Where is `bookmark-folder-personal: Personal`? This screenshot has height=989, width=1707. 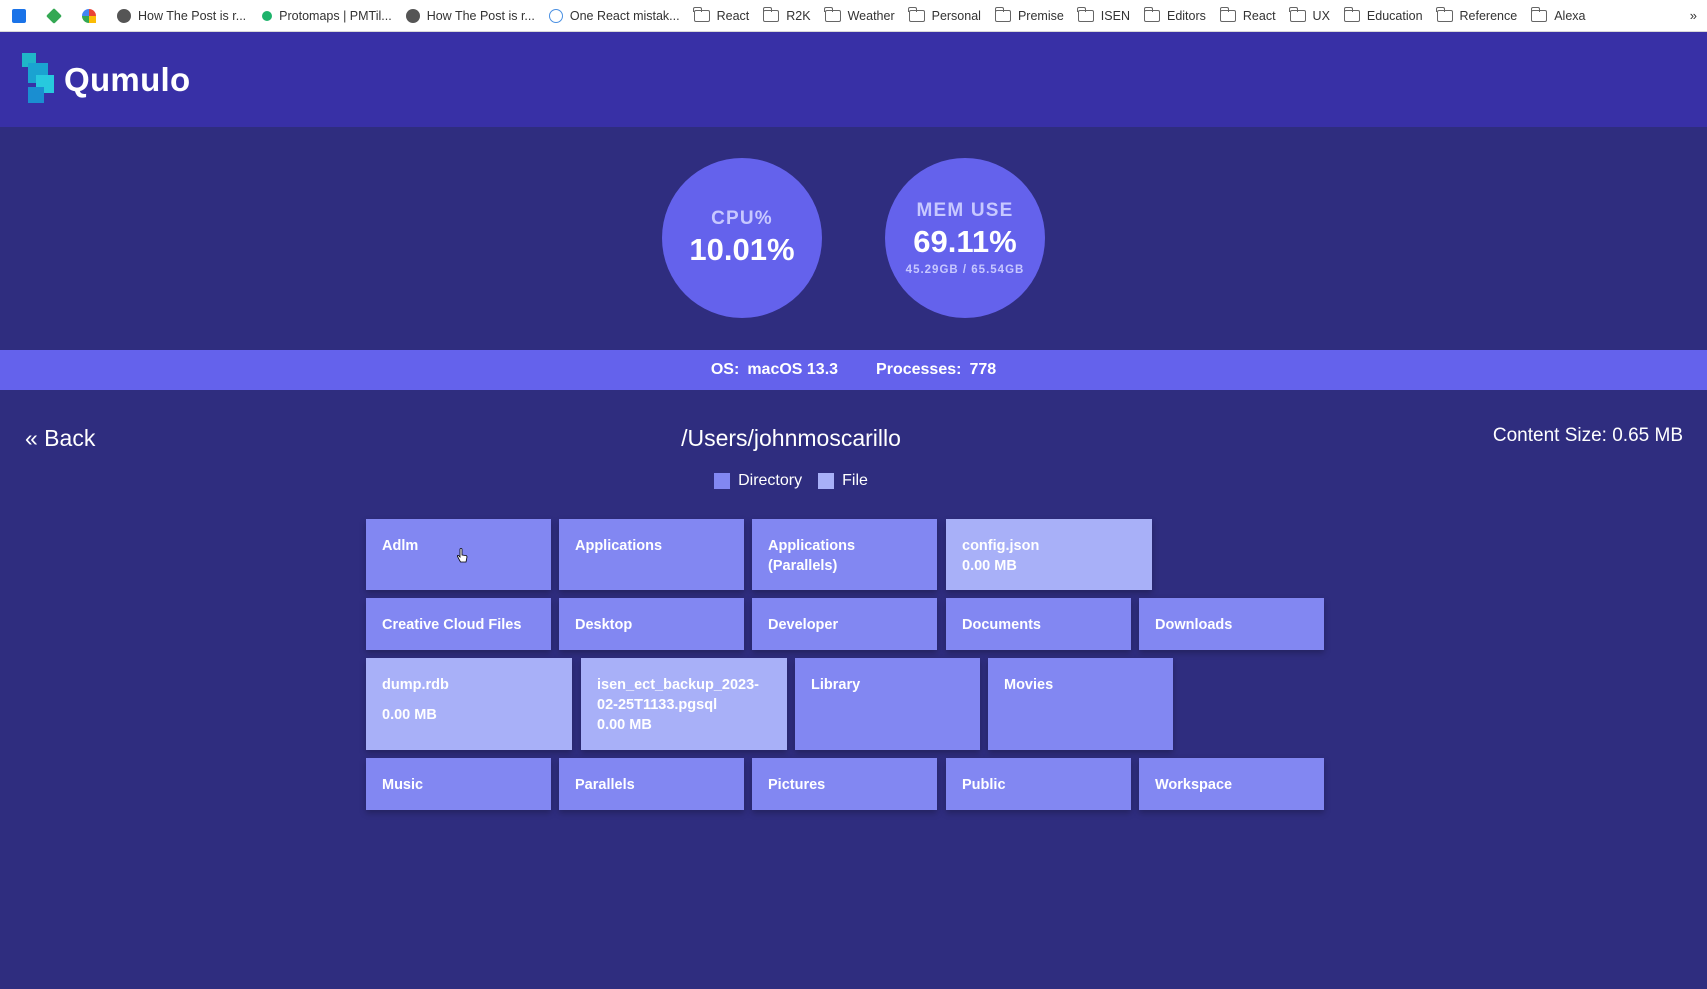 bookmark-folder-personal: Personal is located at coordinates (946, 15).